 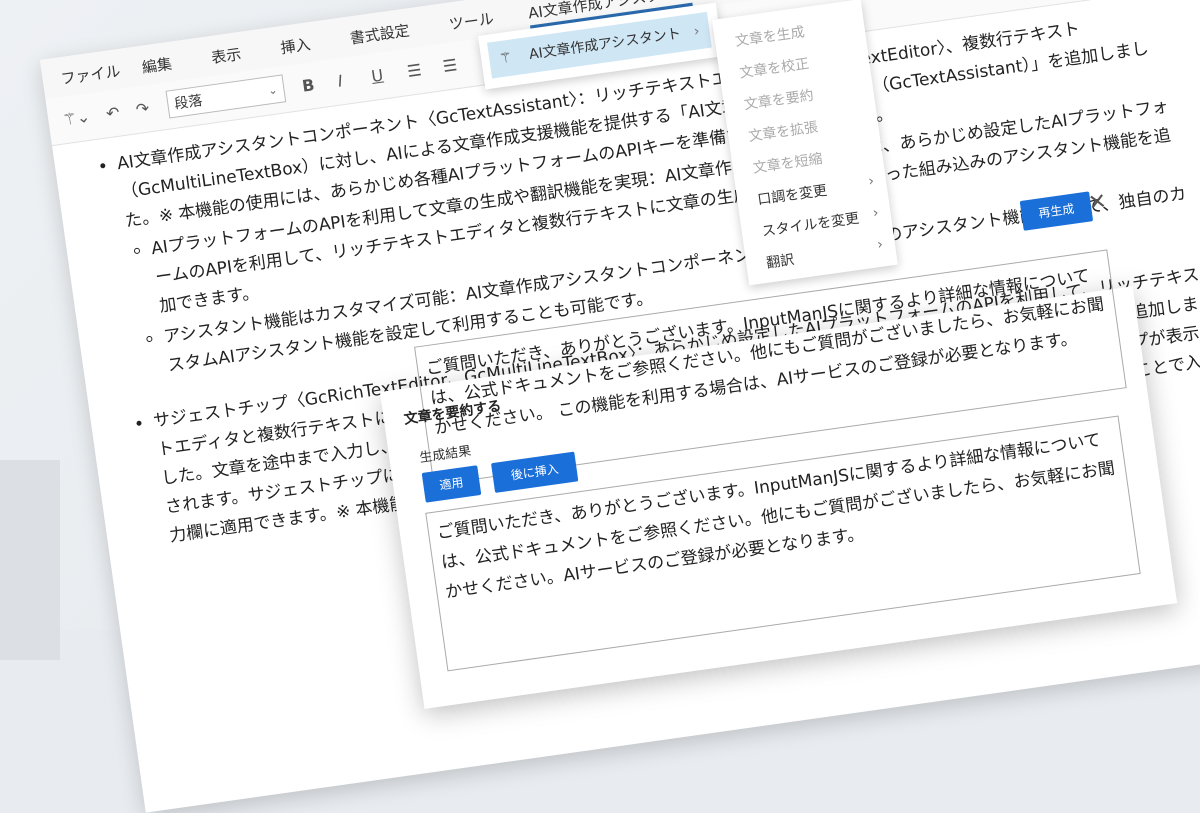 I want to click on submenu-change-style: スタイルを変更, so click(x=810, y=224).